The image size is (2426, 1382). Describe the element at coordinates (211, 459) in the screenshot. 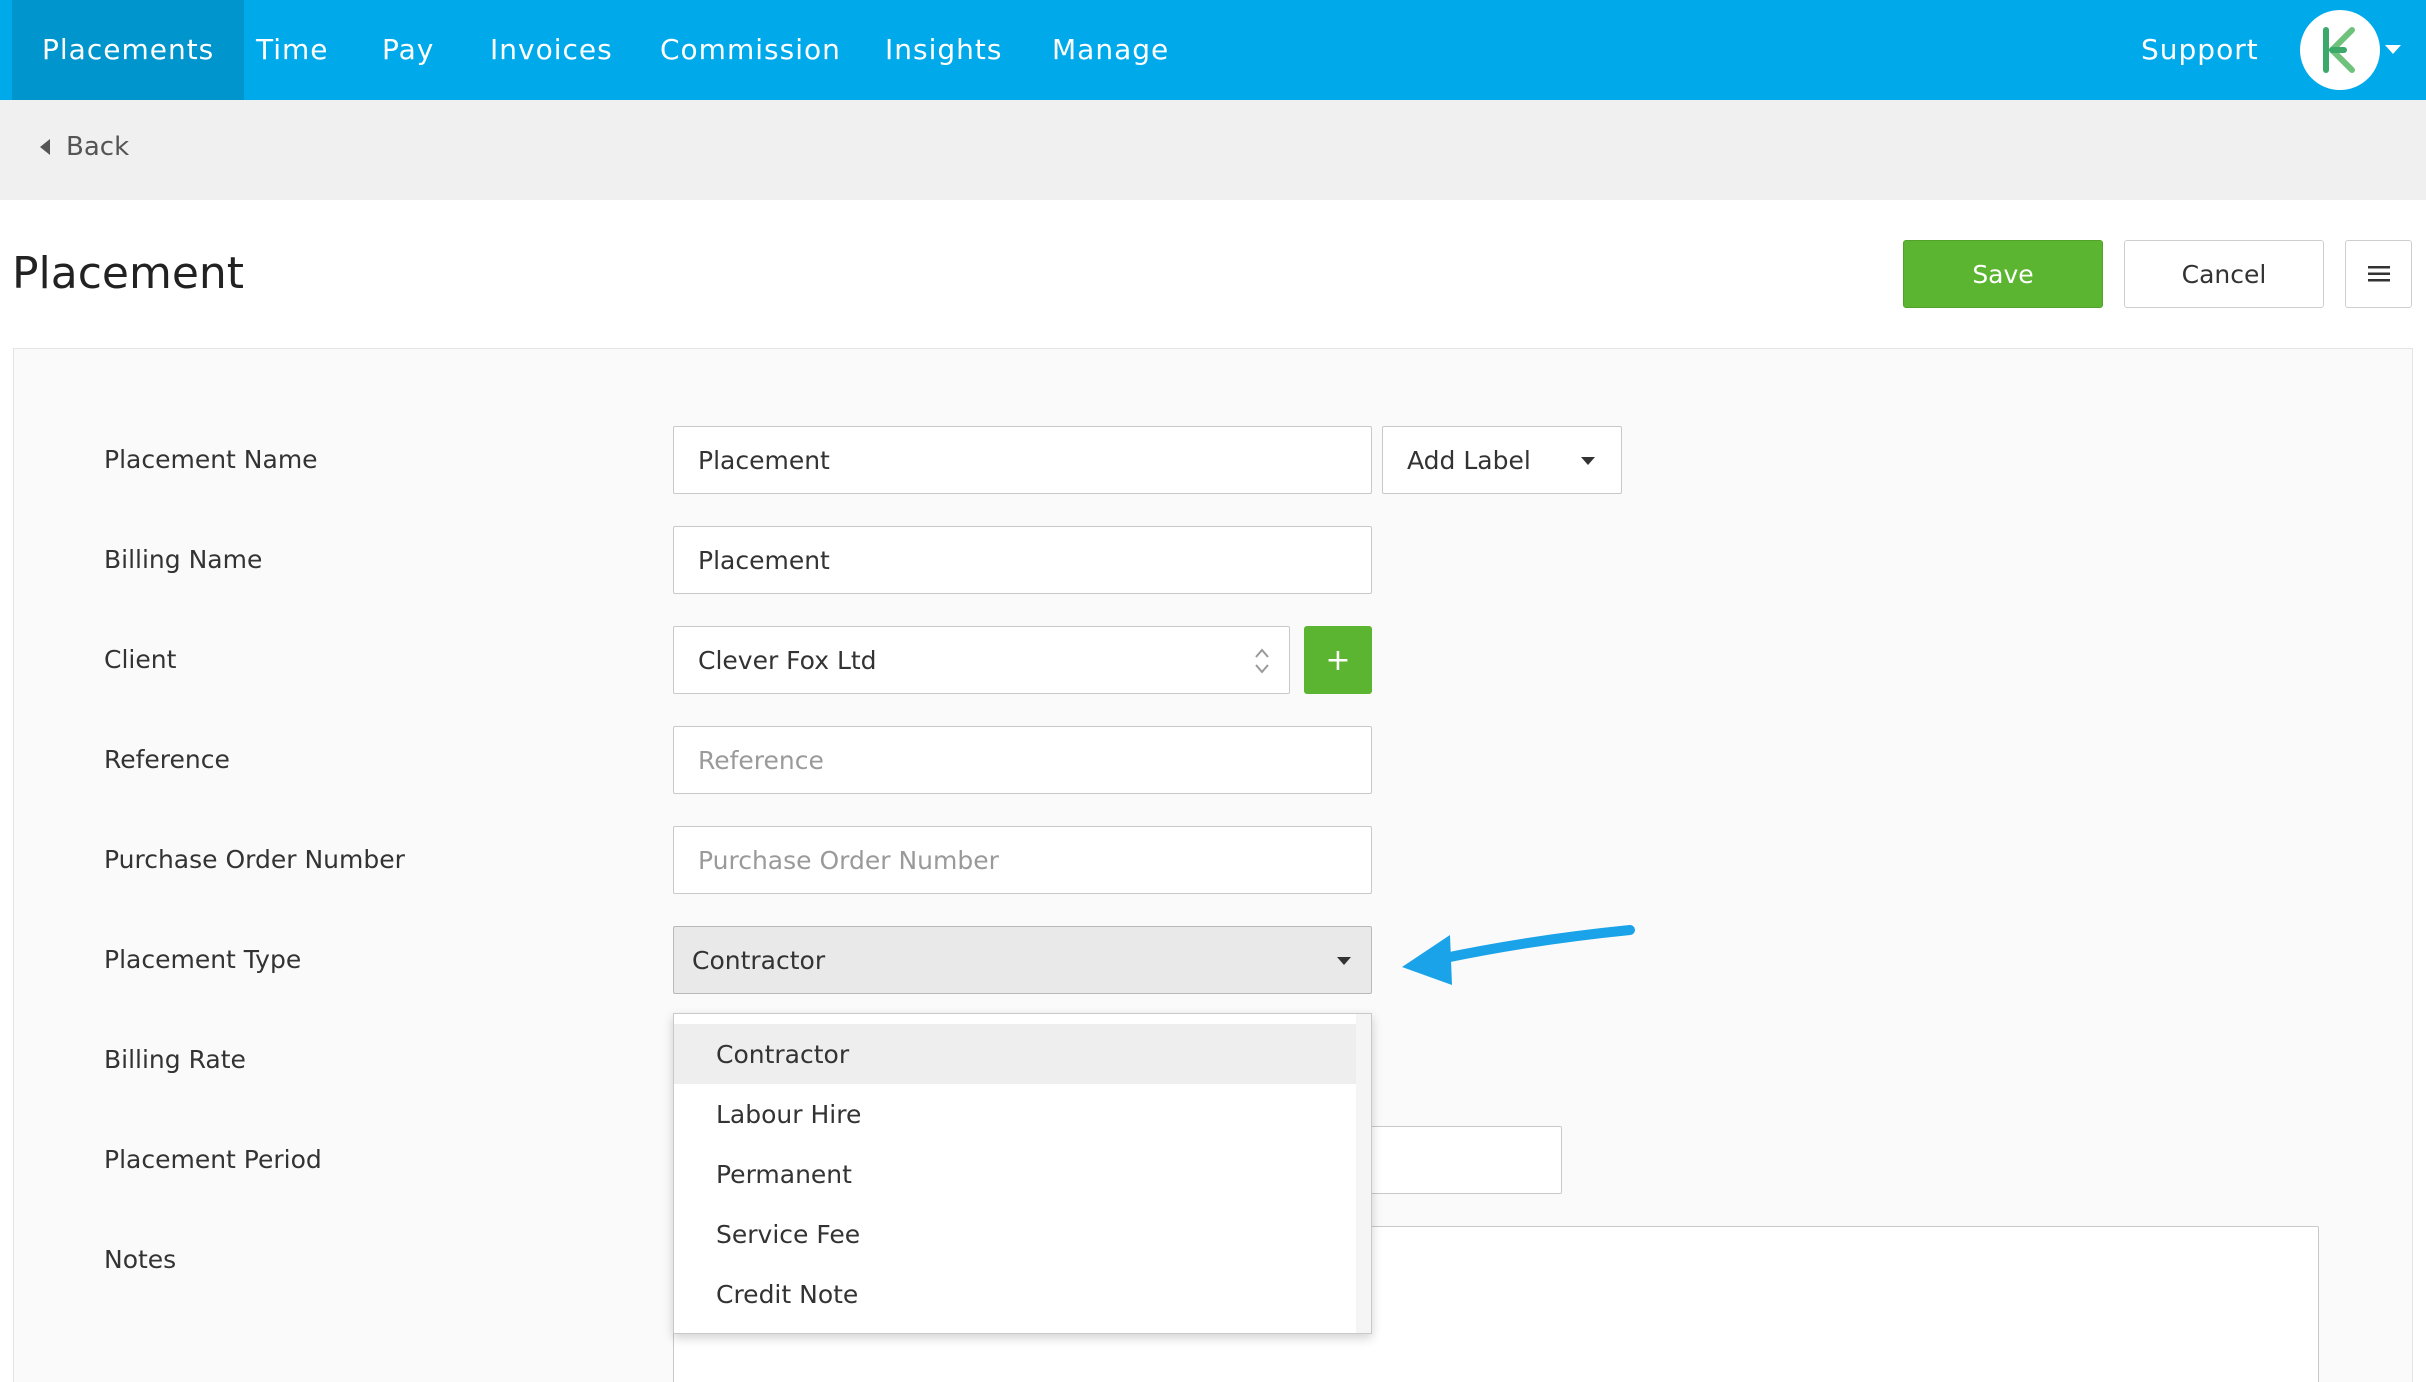

I see `label-placement-name: Placement Name` at that location.